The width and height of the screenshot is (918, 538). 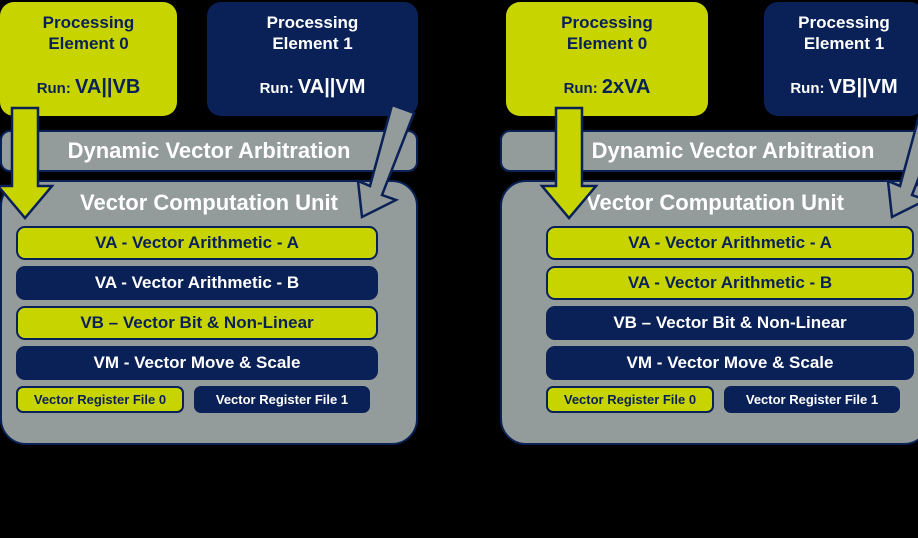 I want to click on processing-element-1-run: Run: VA||VM, so click(x=313, y=87).